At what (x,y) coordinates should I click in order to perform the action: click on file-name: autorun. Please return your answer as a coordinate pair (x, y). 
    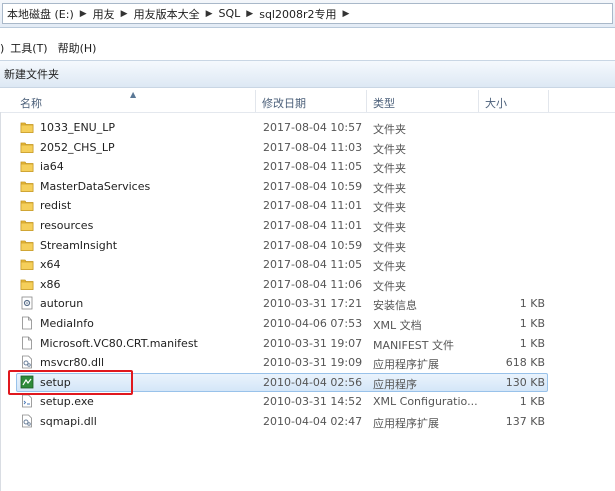
    Looking at the image, I should click on (61, 303).